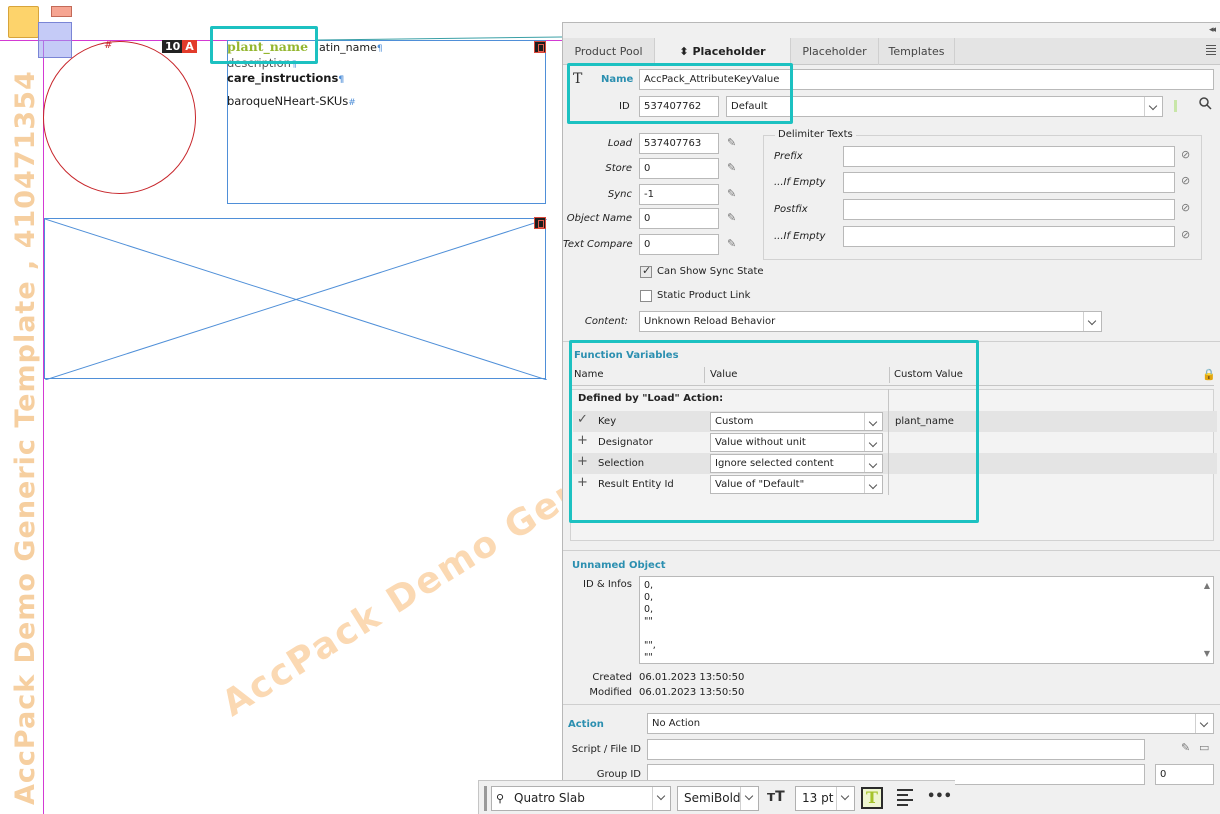 This screenshot has height=814, width=1220. What do you see at coordinates (723, 61) in the screenshot?
I see `tab-placeholder-options: ⬍ Placeholder Options` at bounding box center [723, 61].